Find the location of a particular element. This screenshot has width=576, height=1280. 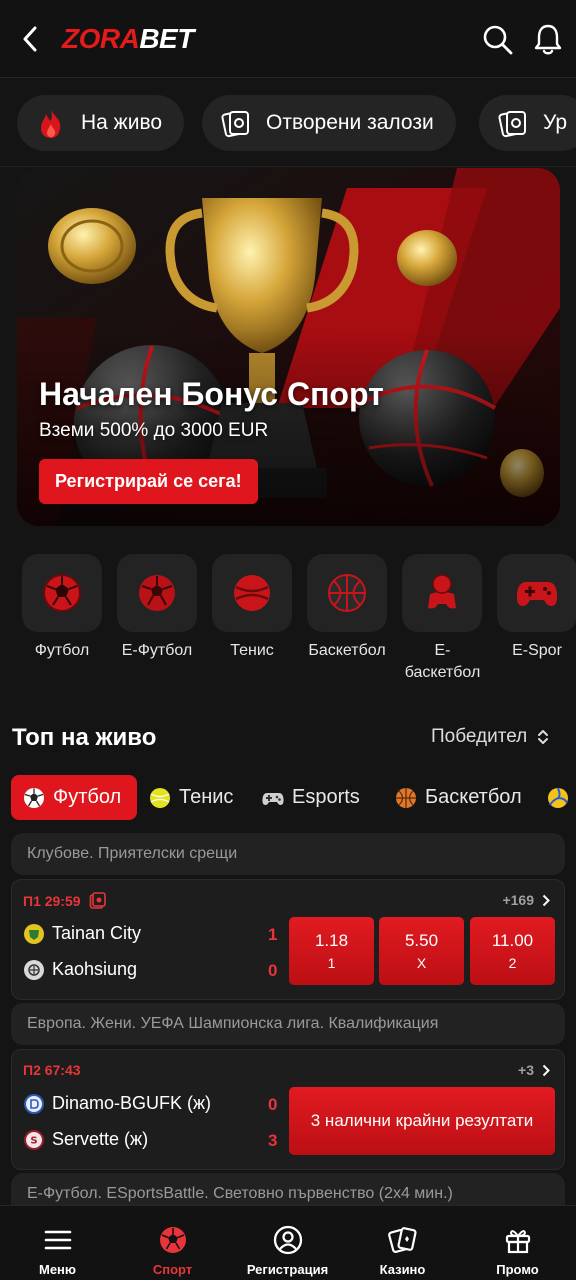

nav-sport-label: Спорт is located at coordinates (172, 1269).